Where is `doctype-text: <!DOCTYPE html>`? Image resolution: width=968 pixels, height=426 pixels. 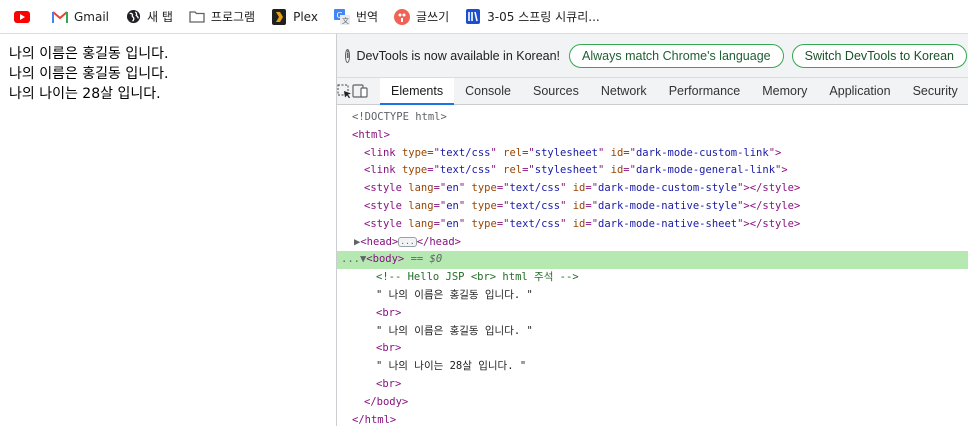 doctype-text: <!DOCTYPE html> is located at coordinates (399, 117).